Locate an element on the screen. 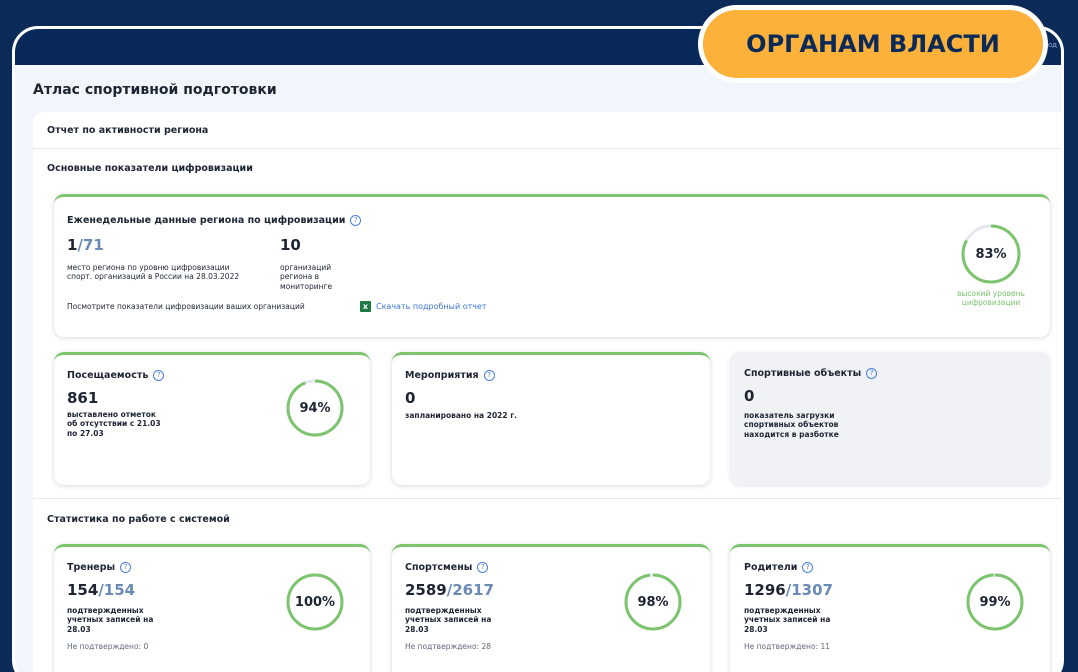 The height and width of the screenshot is (672, 1078). coaches-value: 154 is located at coordinates (83, 590).